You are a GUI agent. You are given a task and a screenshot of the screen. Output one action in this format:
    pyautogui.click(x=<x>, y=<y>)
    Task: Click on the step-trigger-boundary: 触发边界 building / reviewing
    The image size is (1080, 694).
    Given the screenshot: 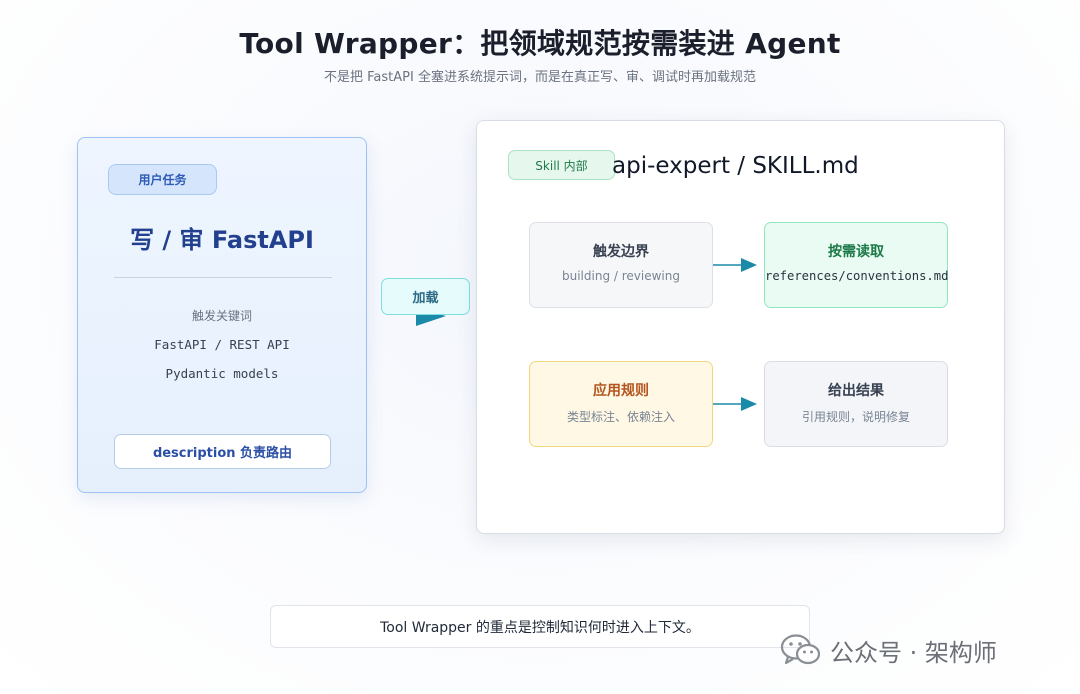 What is the action you would take?
    pyautogui.click(x=621, y=265)
    